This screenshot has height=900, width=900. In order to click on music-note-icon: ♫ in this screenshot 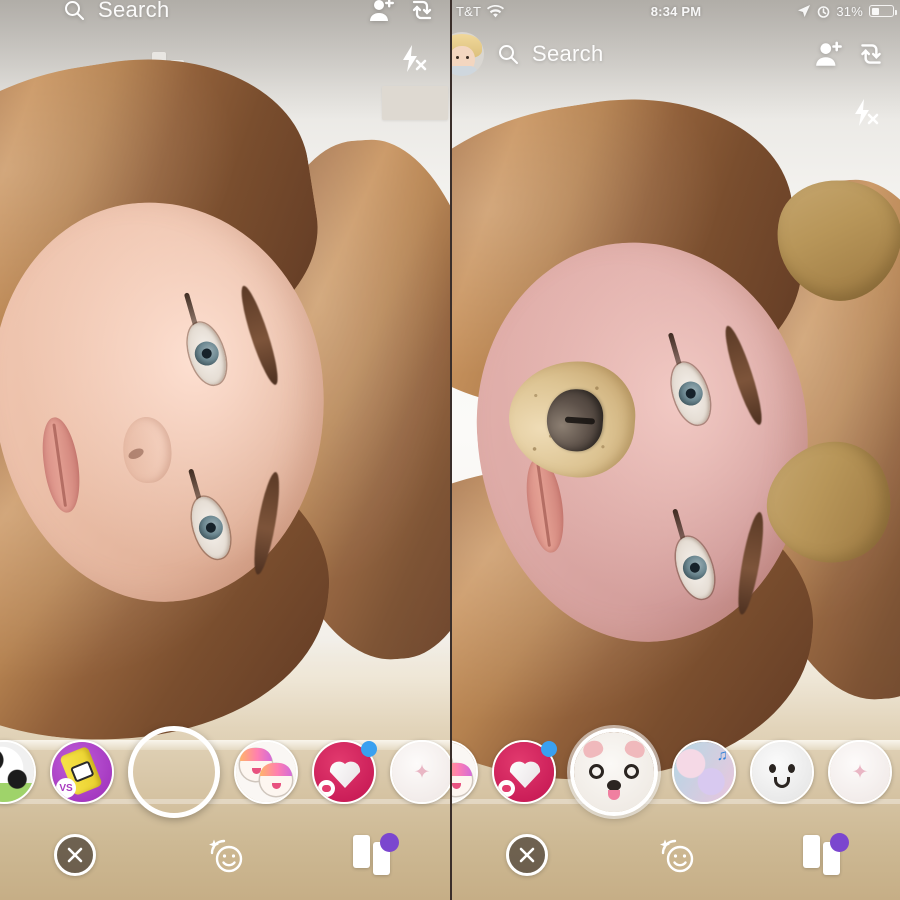, I will do `click(722, 755)`.